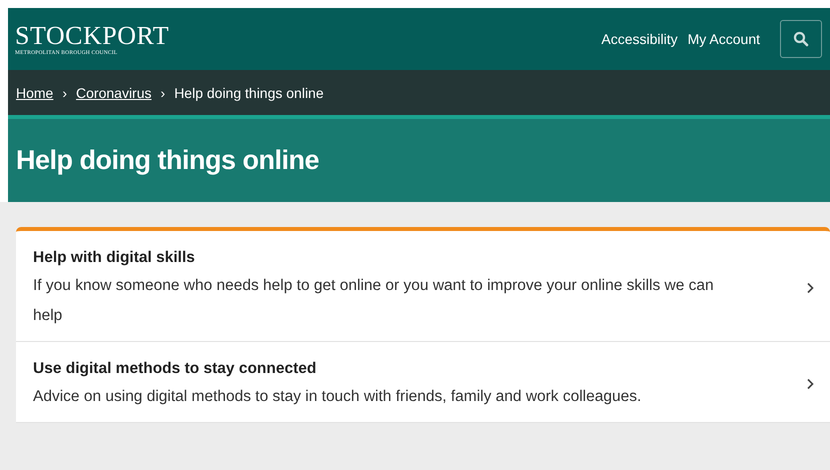  What do you see at coordinates (337, 397) in the screenshot?
I see `item-description: Advice on using digital methods to stay in touch with friends, family and work colleagues.` at bounding box center [337, 397].